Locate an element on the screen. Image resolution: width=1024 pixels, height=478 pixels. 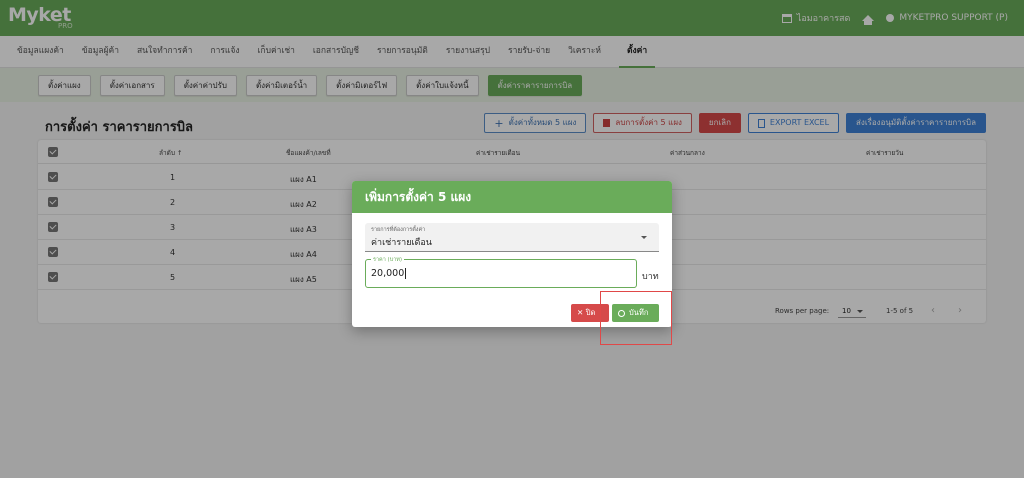
close-icon: ✕ is located at coordinates (580, 312).